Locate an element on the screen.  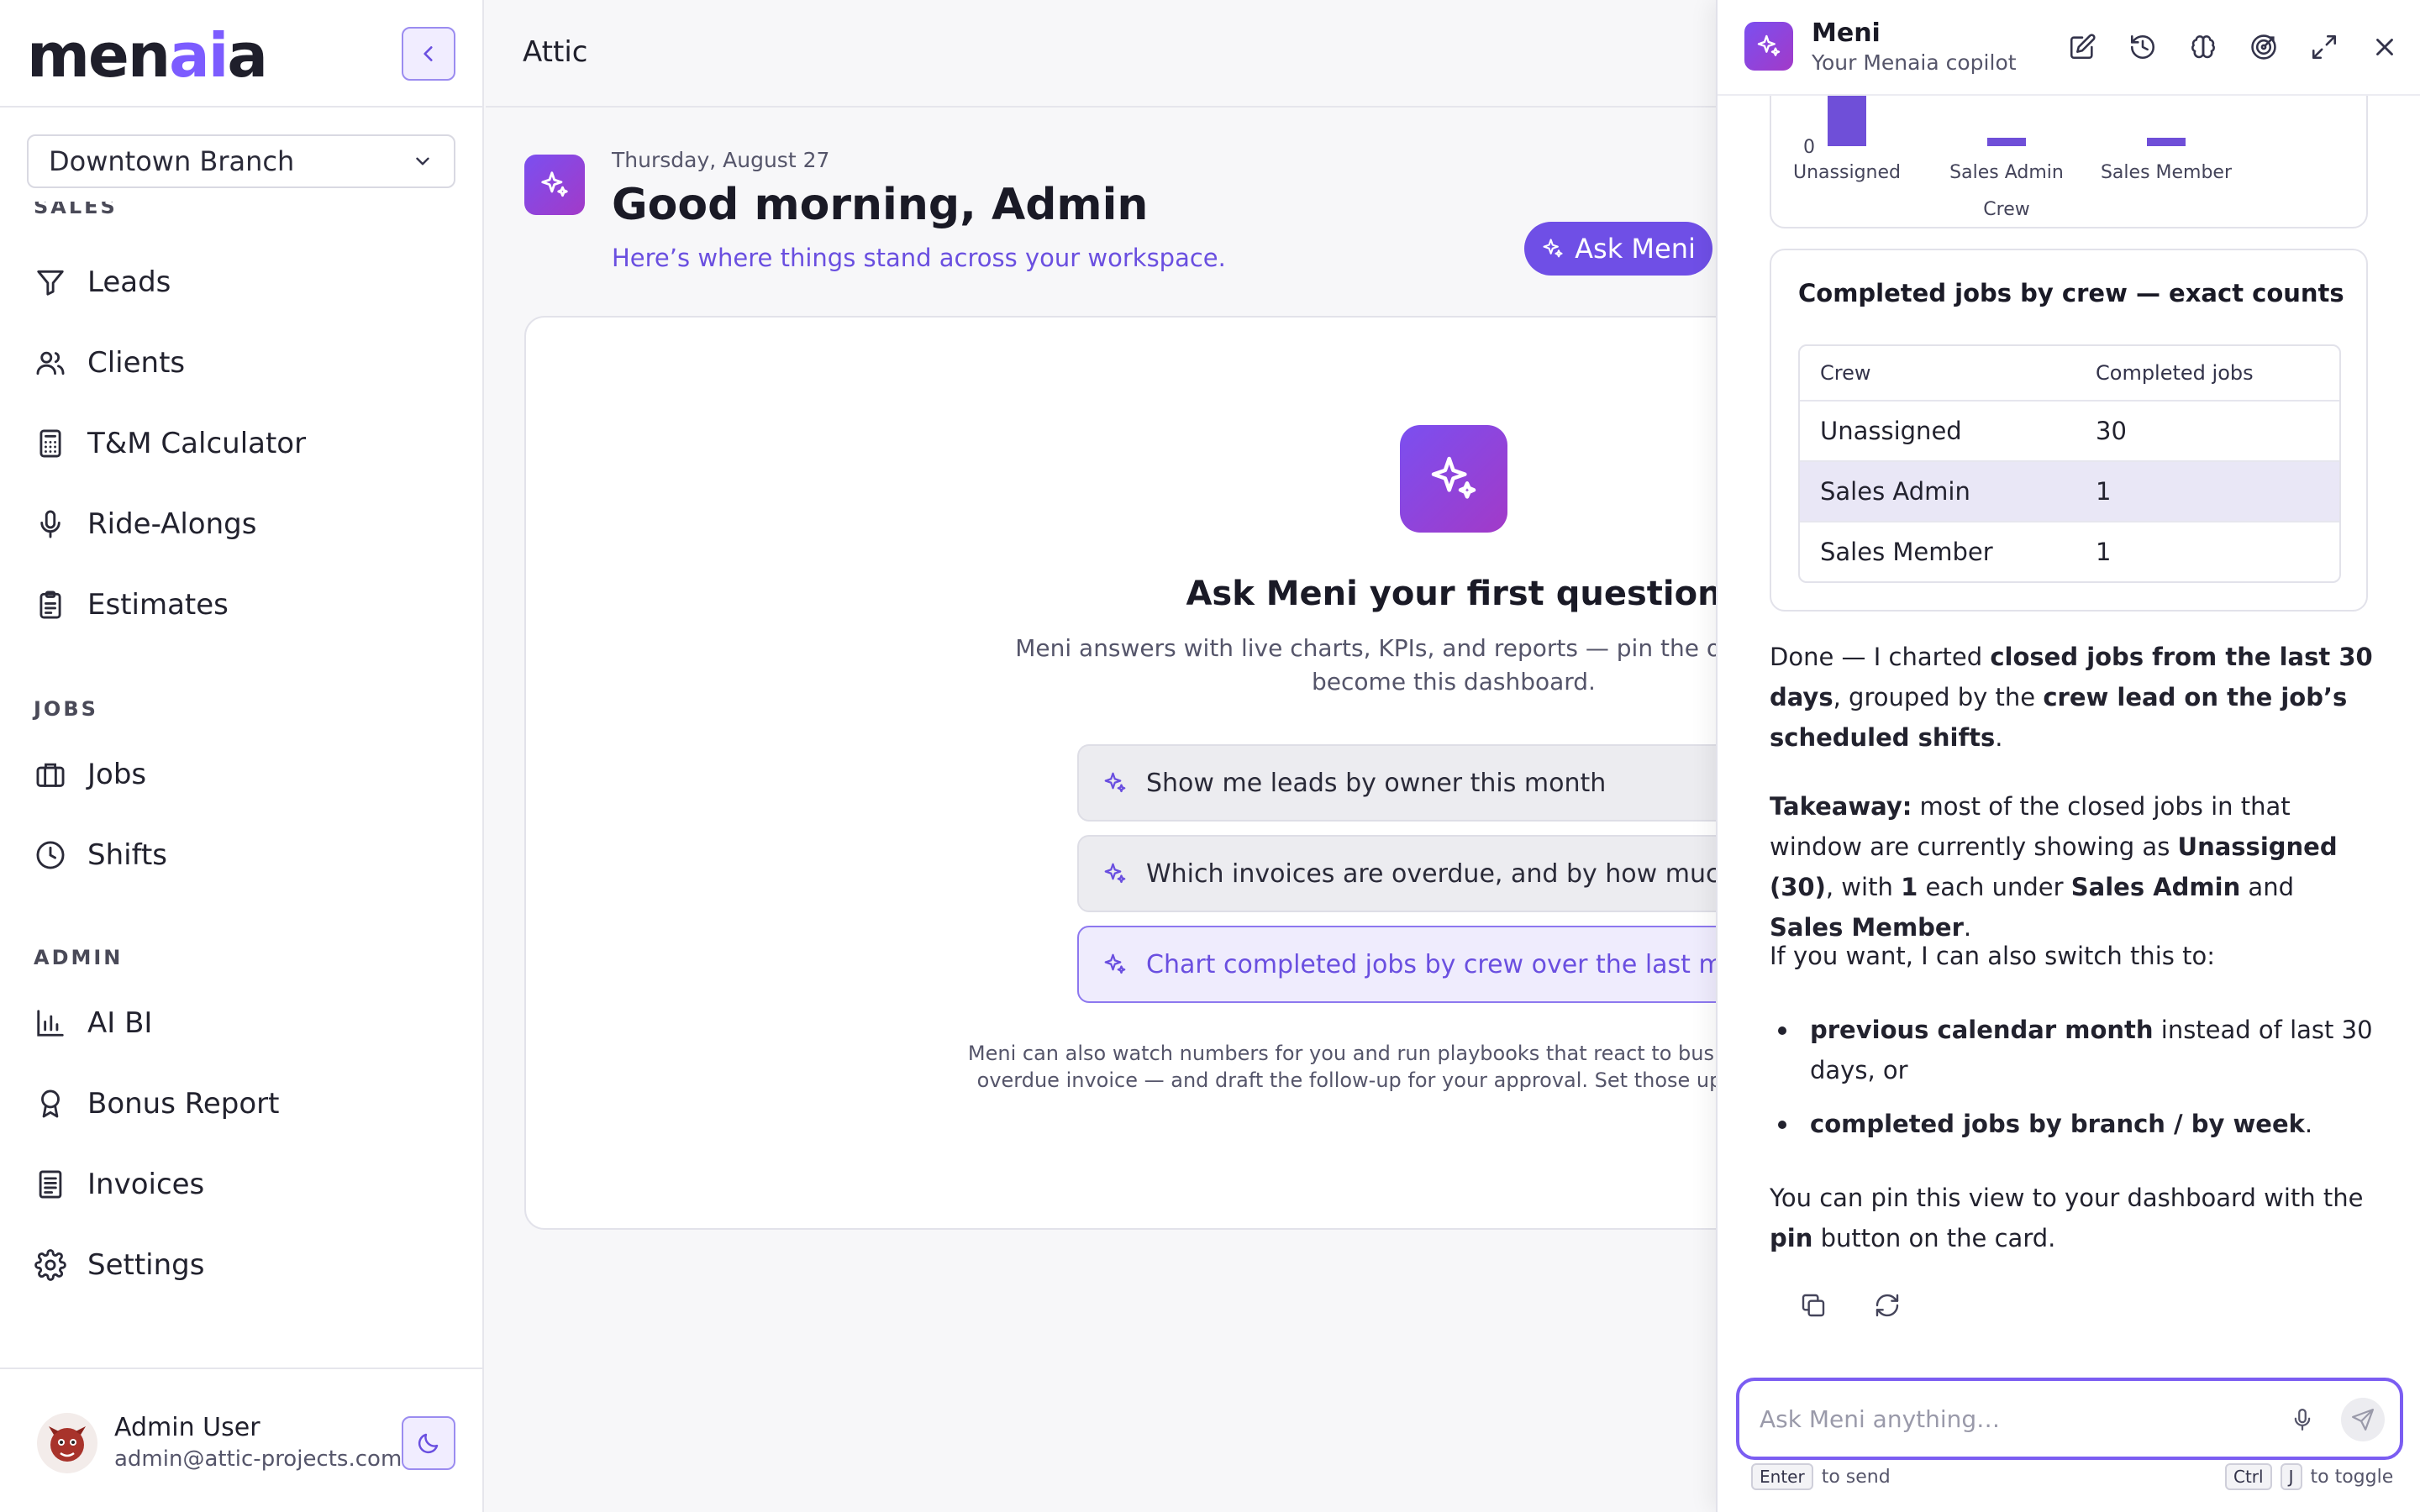
table-card-title: Completed jobs by crew — exact counts is located at coordinates (2071, 293).